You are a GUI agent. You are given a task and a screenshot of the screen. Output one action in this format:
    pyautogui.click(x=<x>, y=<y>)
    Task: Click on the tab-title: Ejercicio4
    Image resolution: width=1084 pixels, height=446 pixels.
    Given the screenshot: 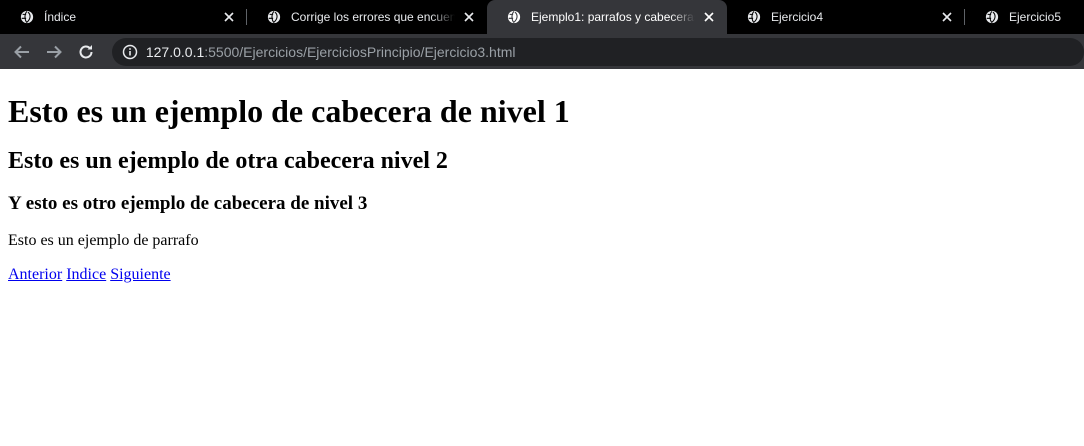 What is the action you would take?
    pyautogui.click(x=797, y=17)
    